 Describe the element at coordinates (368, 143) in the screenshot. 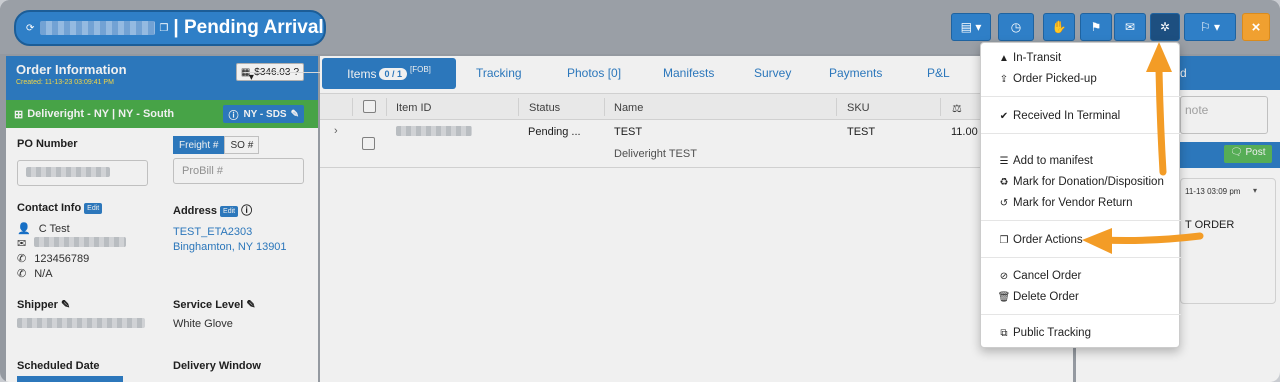

I see `row-checkbox` at that location.